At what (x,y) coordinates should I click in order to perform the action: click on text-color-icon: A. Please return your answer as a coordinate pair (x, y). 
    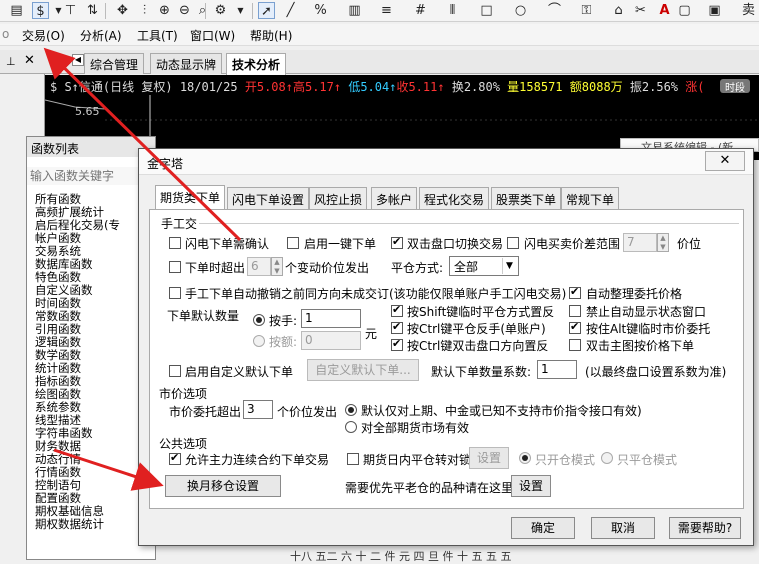
    Looking at the image, I should click on (664, 10).